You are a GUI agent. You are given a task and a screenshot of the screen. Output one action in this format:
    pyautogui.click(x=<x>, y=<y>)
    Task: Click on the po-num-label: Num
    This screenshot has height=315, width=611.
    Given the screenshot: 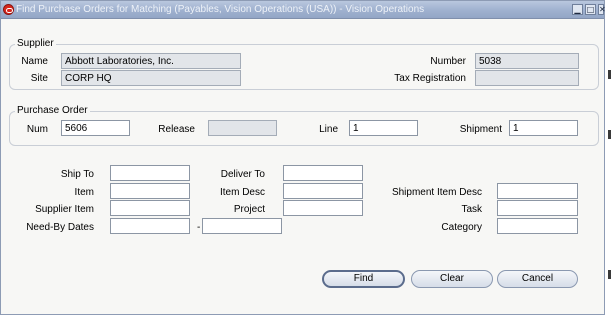 What is the action you would take?
    pyautogui.click(x=37, y=129)
    